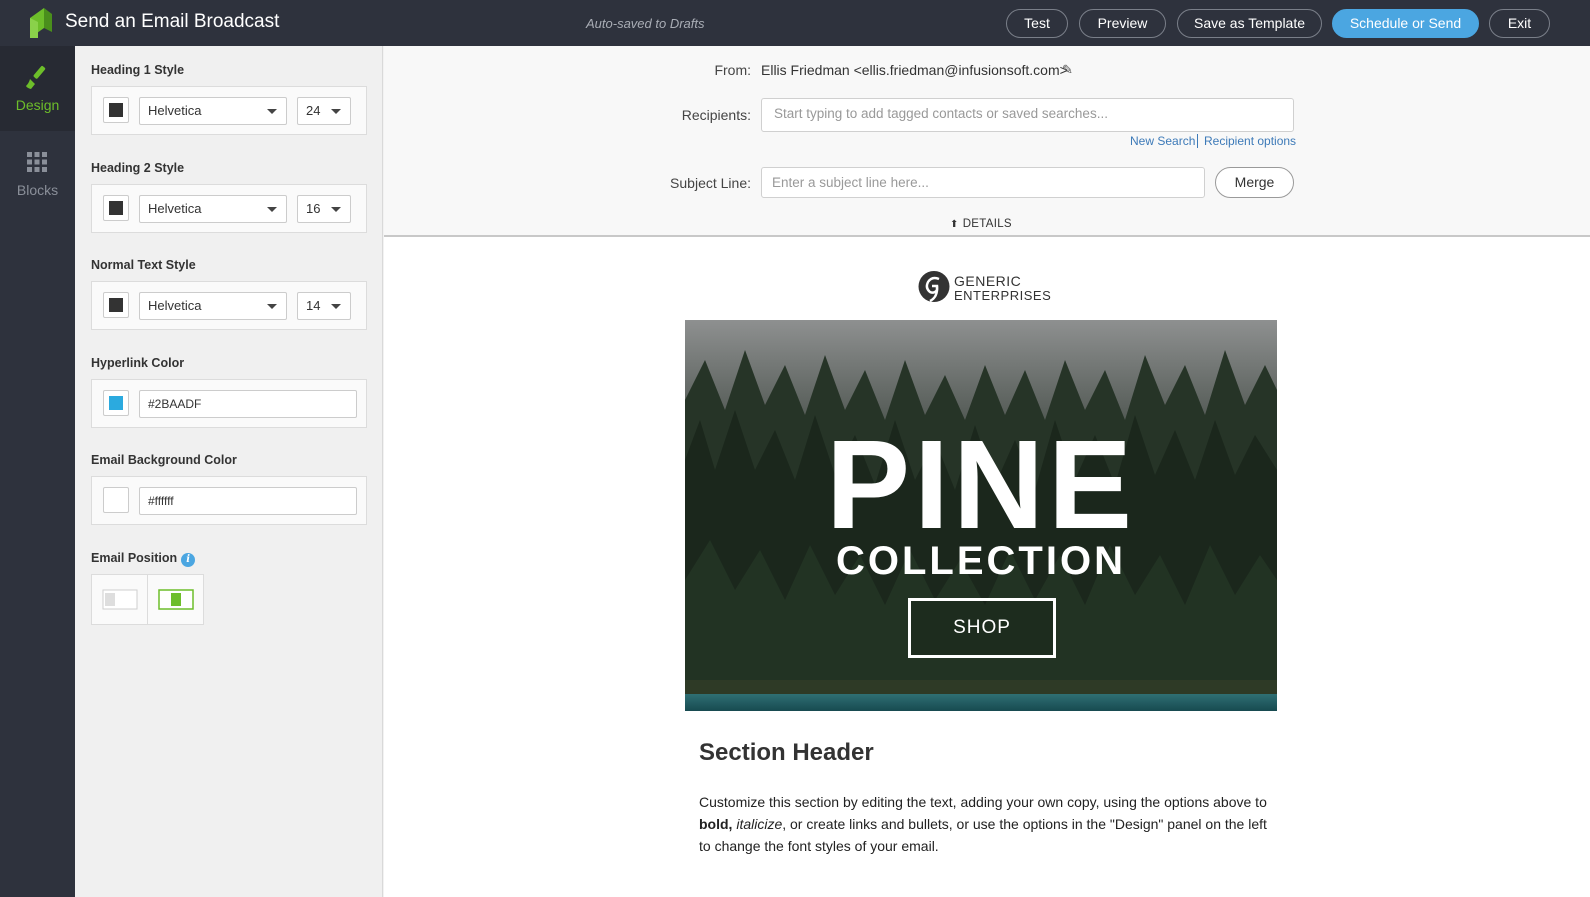  I want to click on hyperlink-color-box: #2BAADF, so click(229, 403).